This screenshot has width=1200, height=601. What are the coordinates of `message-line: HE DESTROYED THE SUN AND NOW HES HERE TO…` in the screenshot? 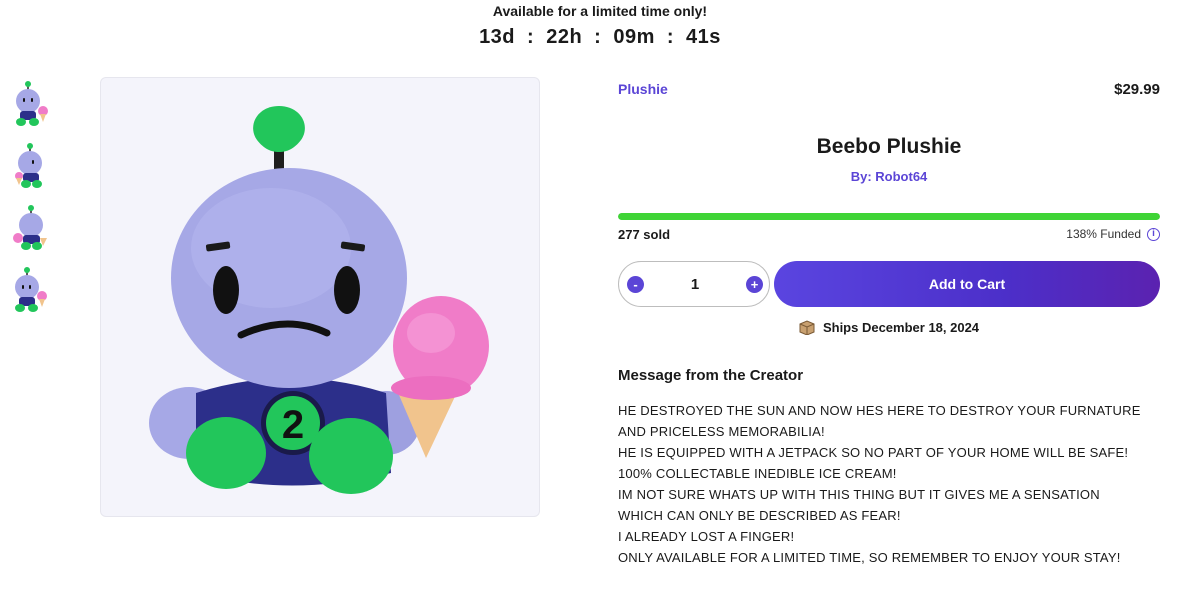 It's located at (879, 410).